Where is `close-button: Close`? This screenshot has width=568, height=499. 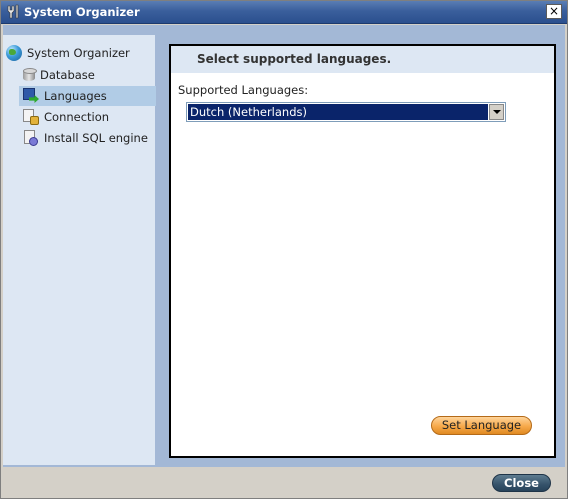
close-button: Close is located at coordinates (521, 483).